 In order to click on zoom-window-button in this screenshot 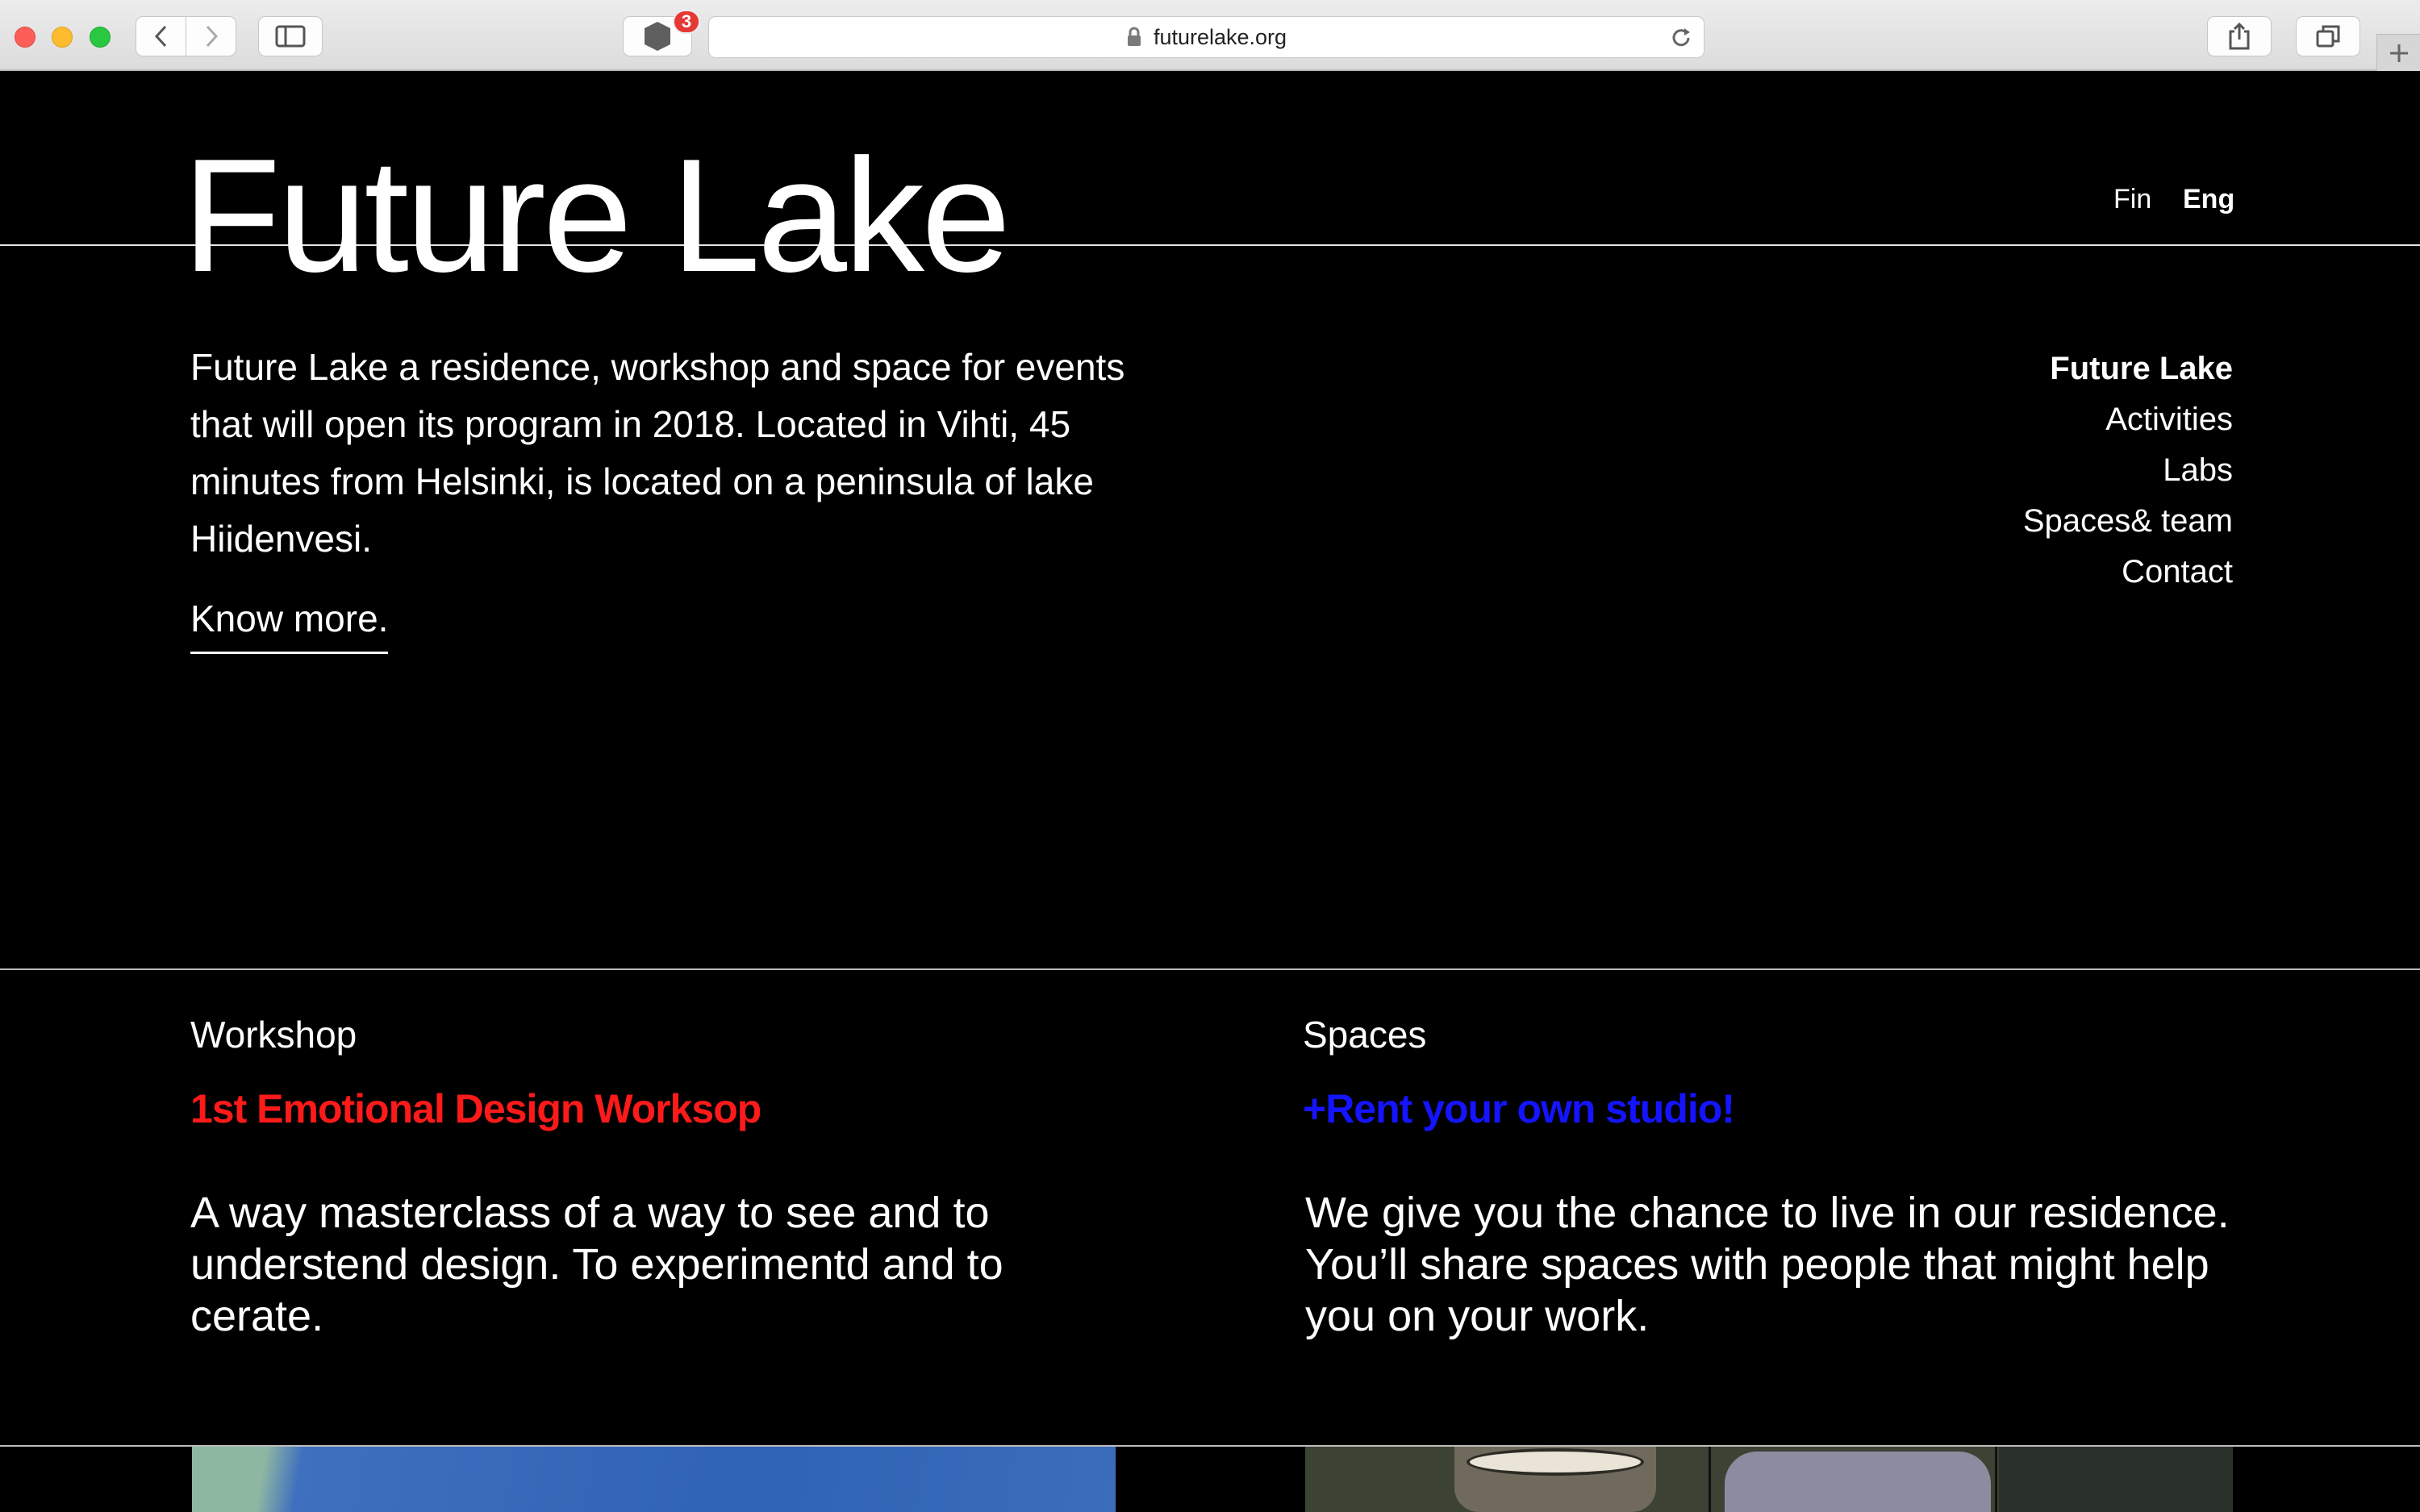, I will do `click(100, 37)`.